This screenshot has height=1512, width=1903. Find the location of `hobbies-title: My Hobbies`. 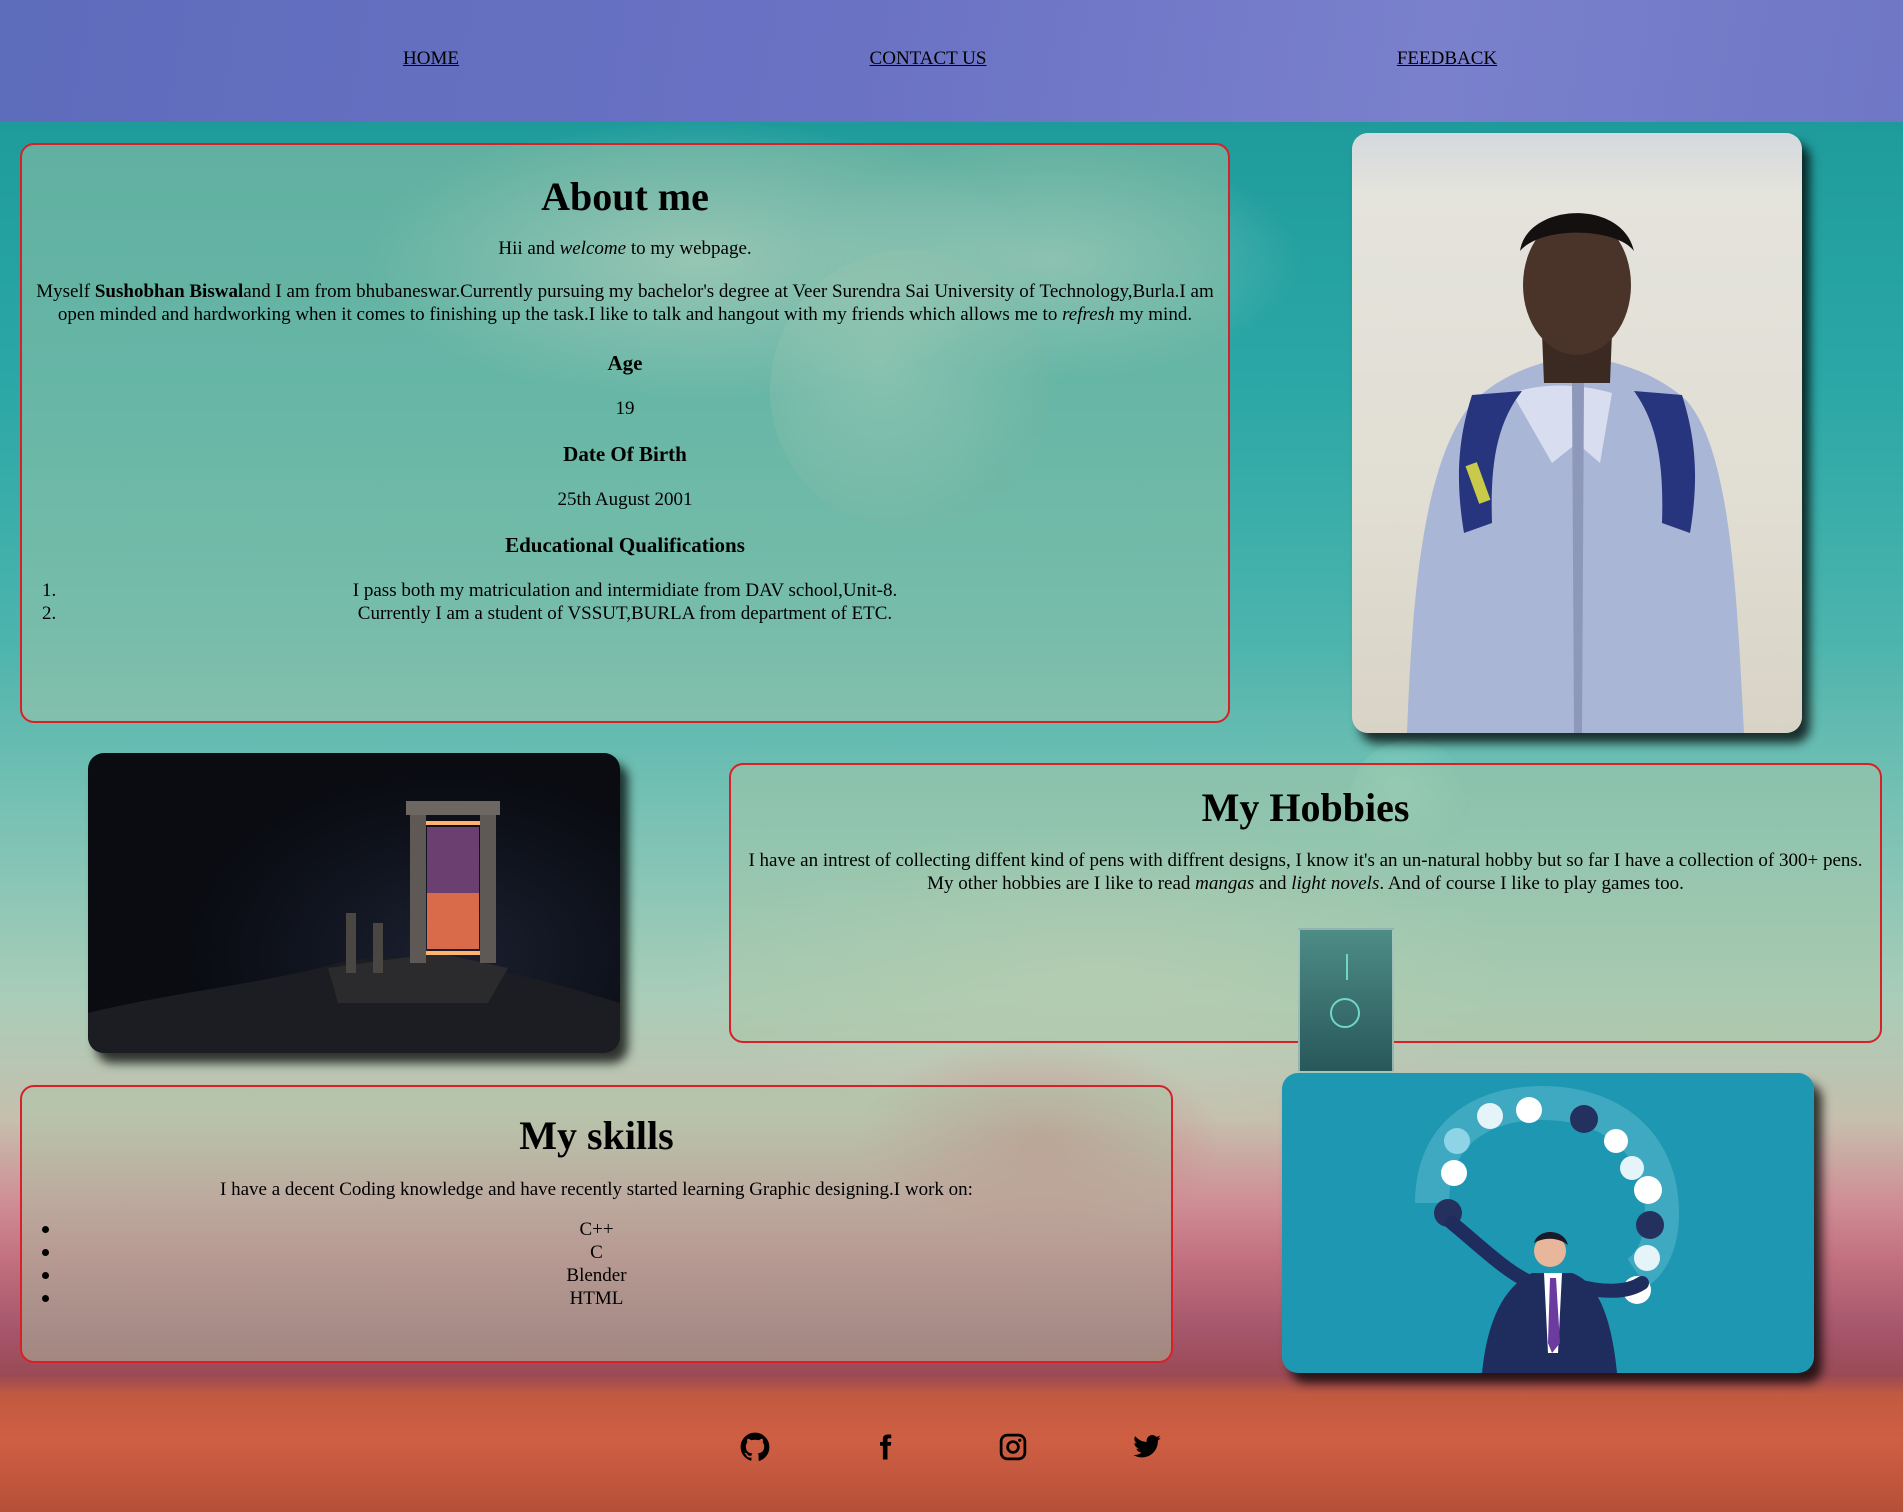

hobbies-title: My Hobbies is located at coordinates (1305, 807).